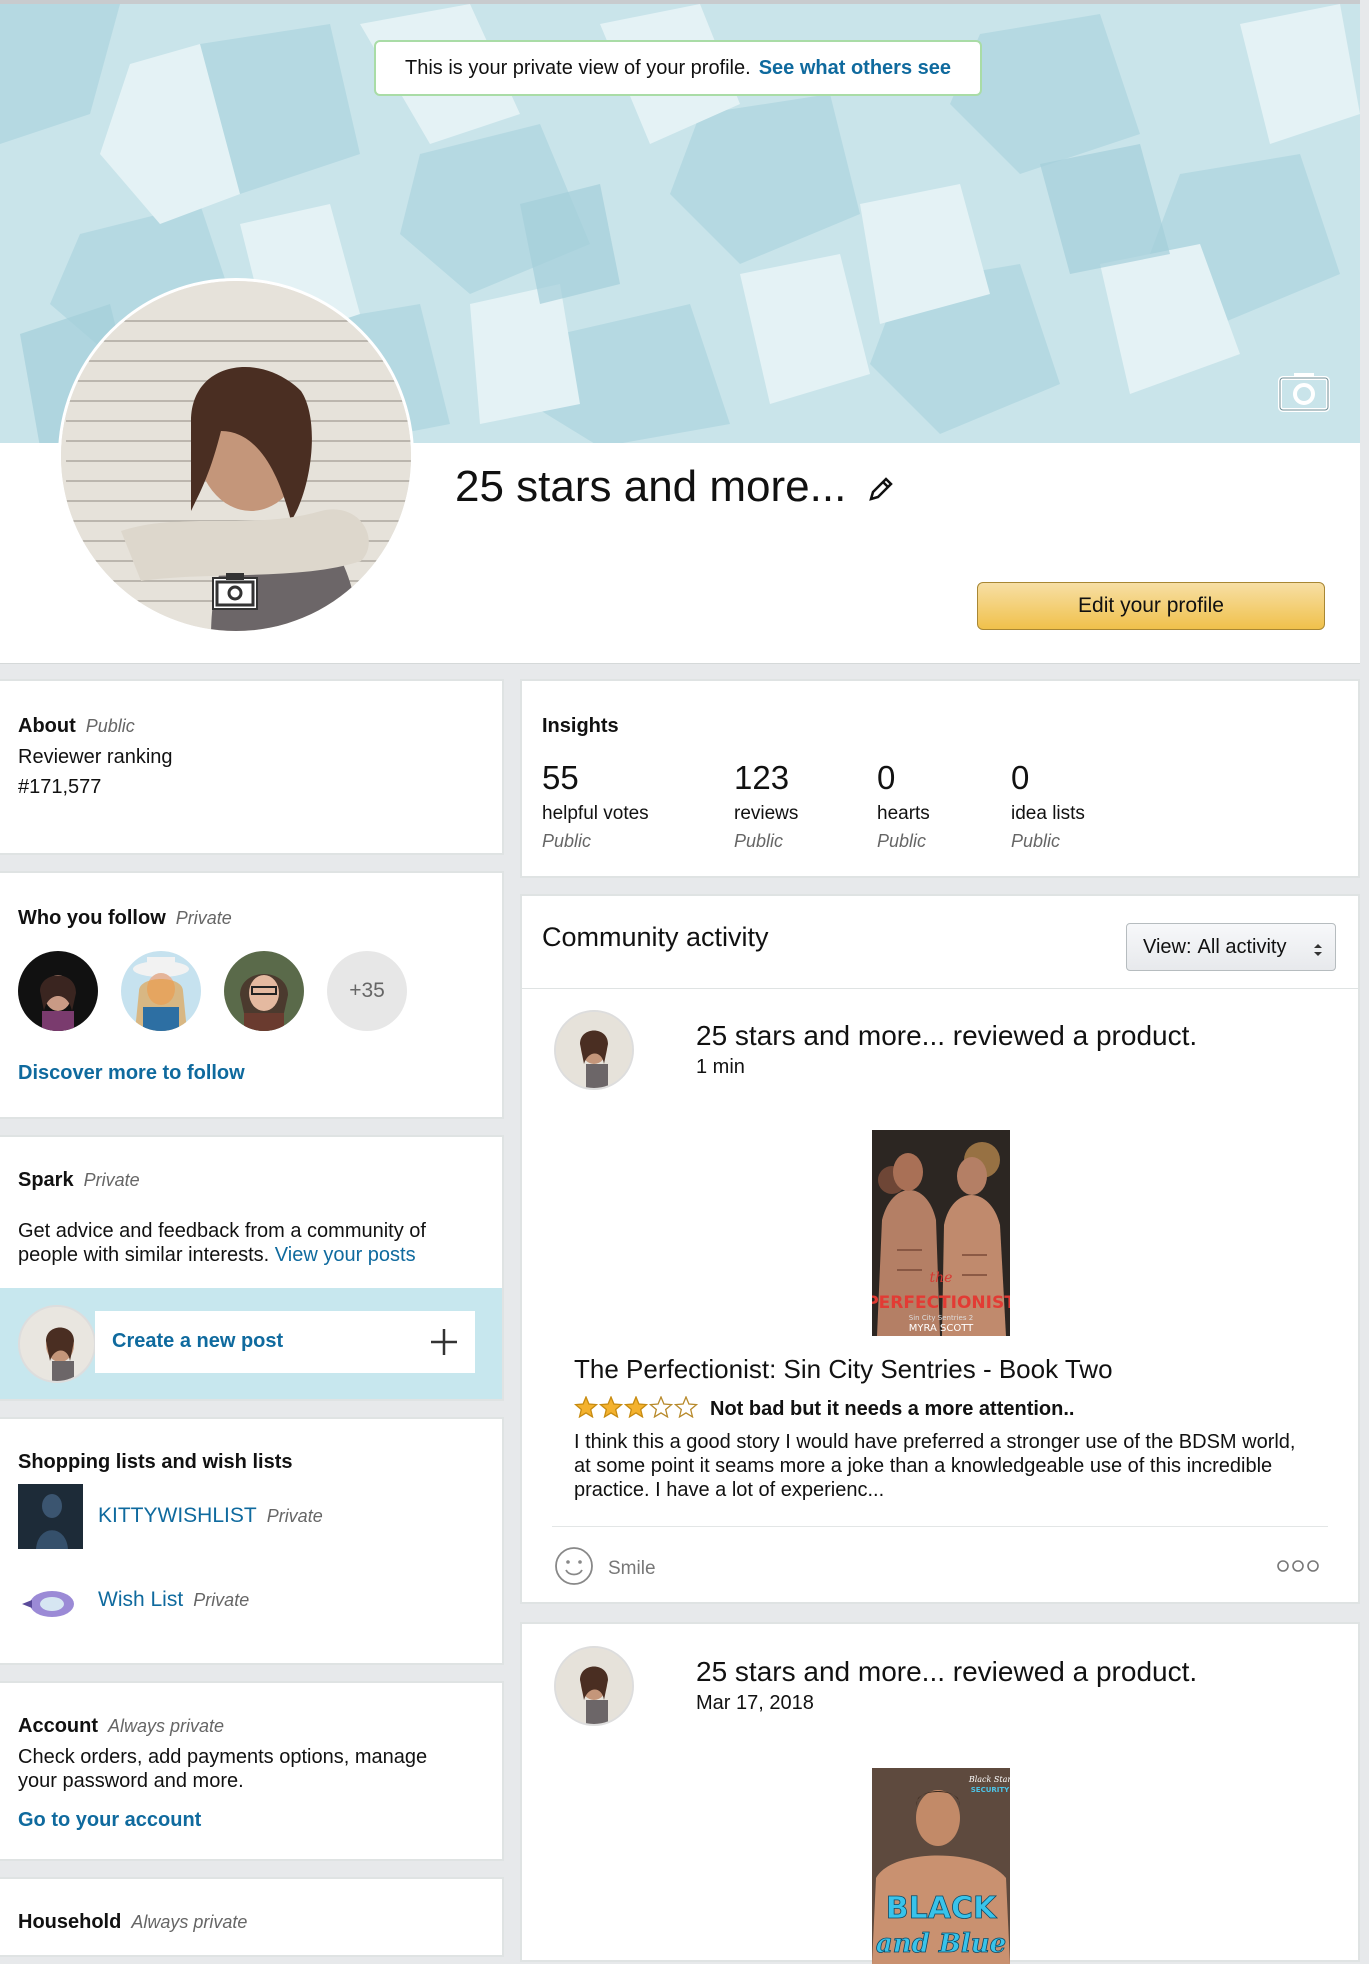 Image resolution: width=1369 pixels, height=1964 pixels. Describe the element at coordinates (70, 1922) in the screenshot. I see `household-title: Household` at that location.